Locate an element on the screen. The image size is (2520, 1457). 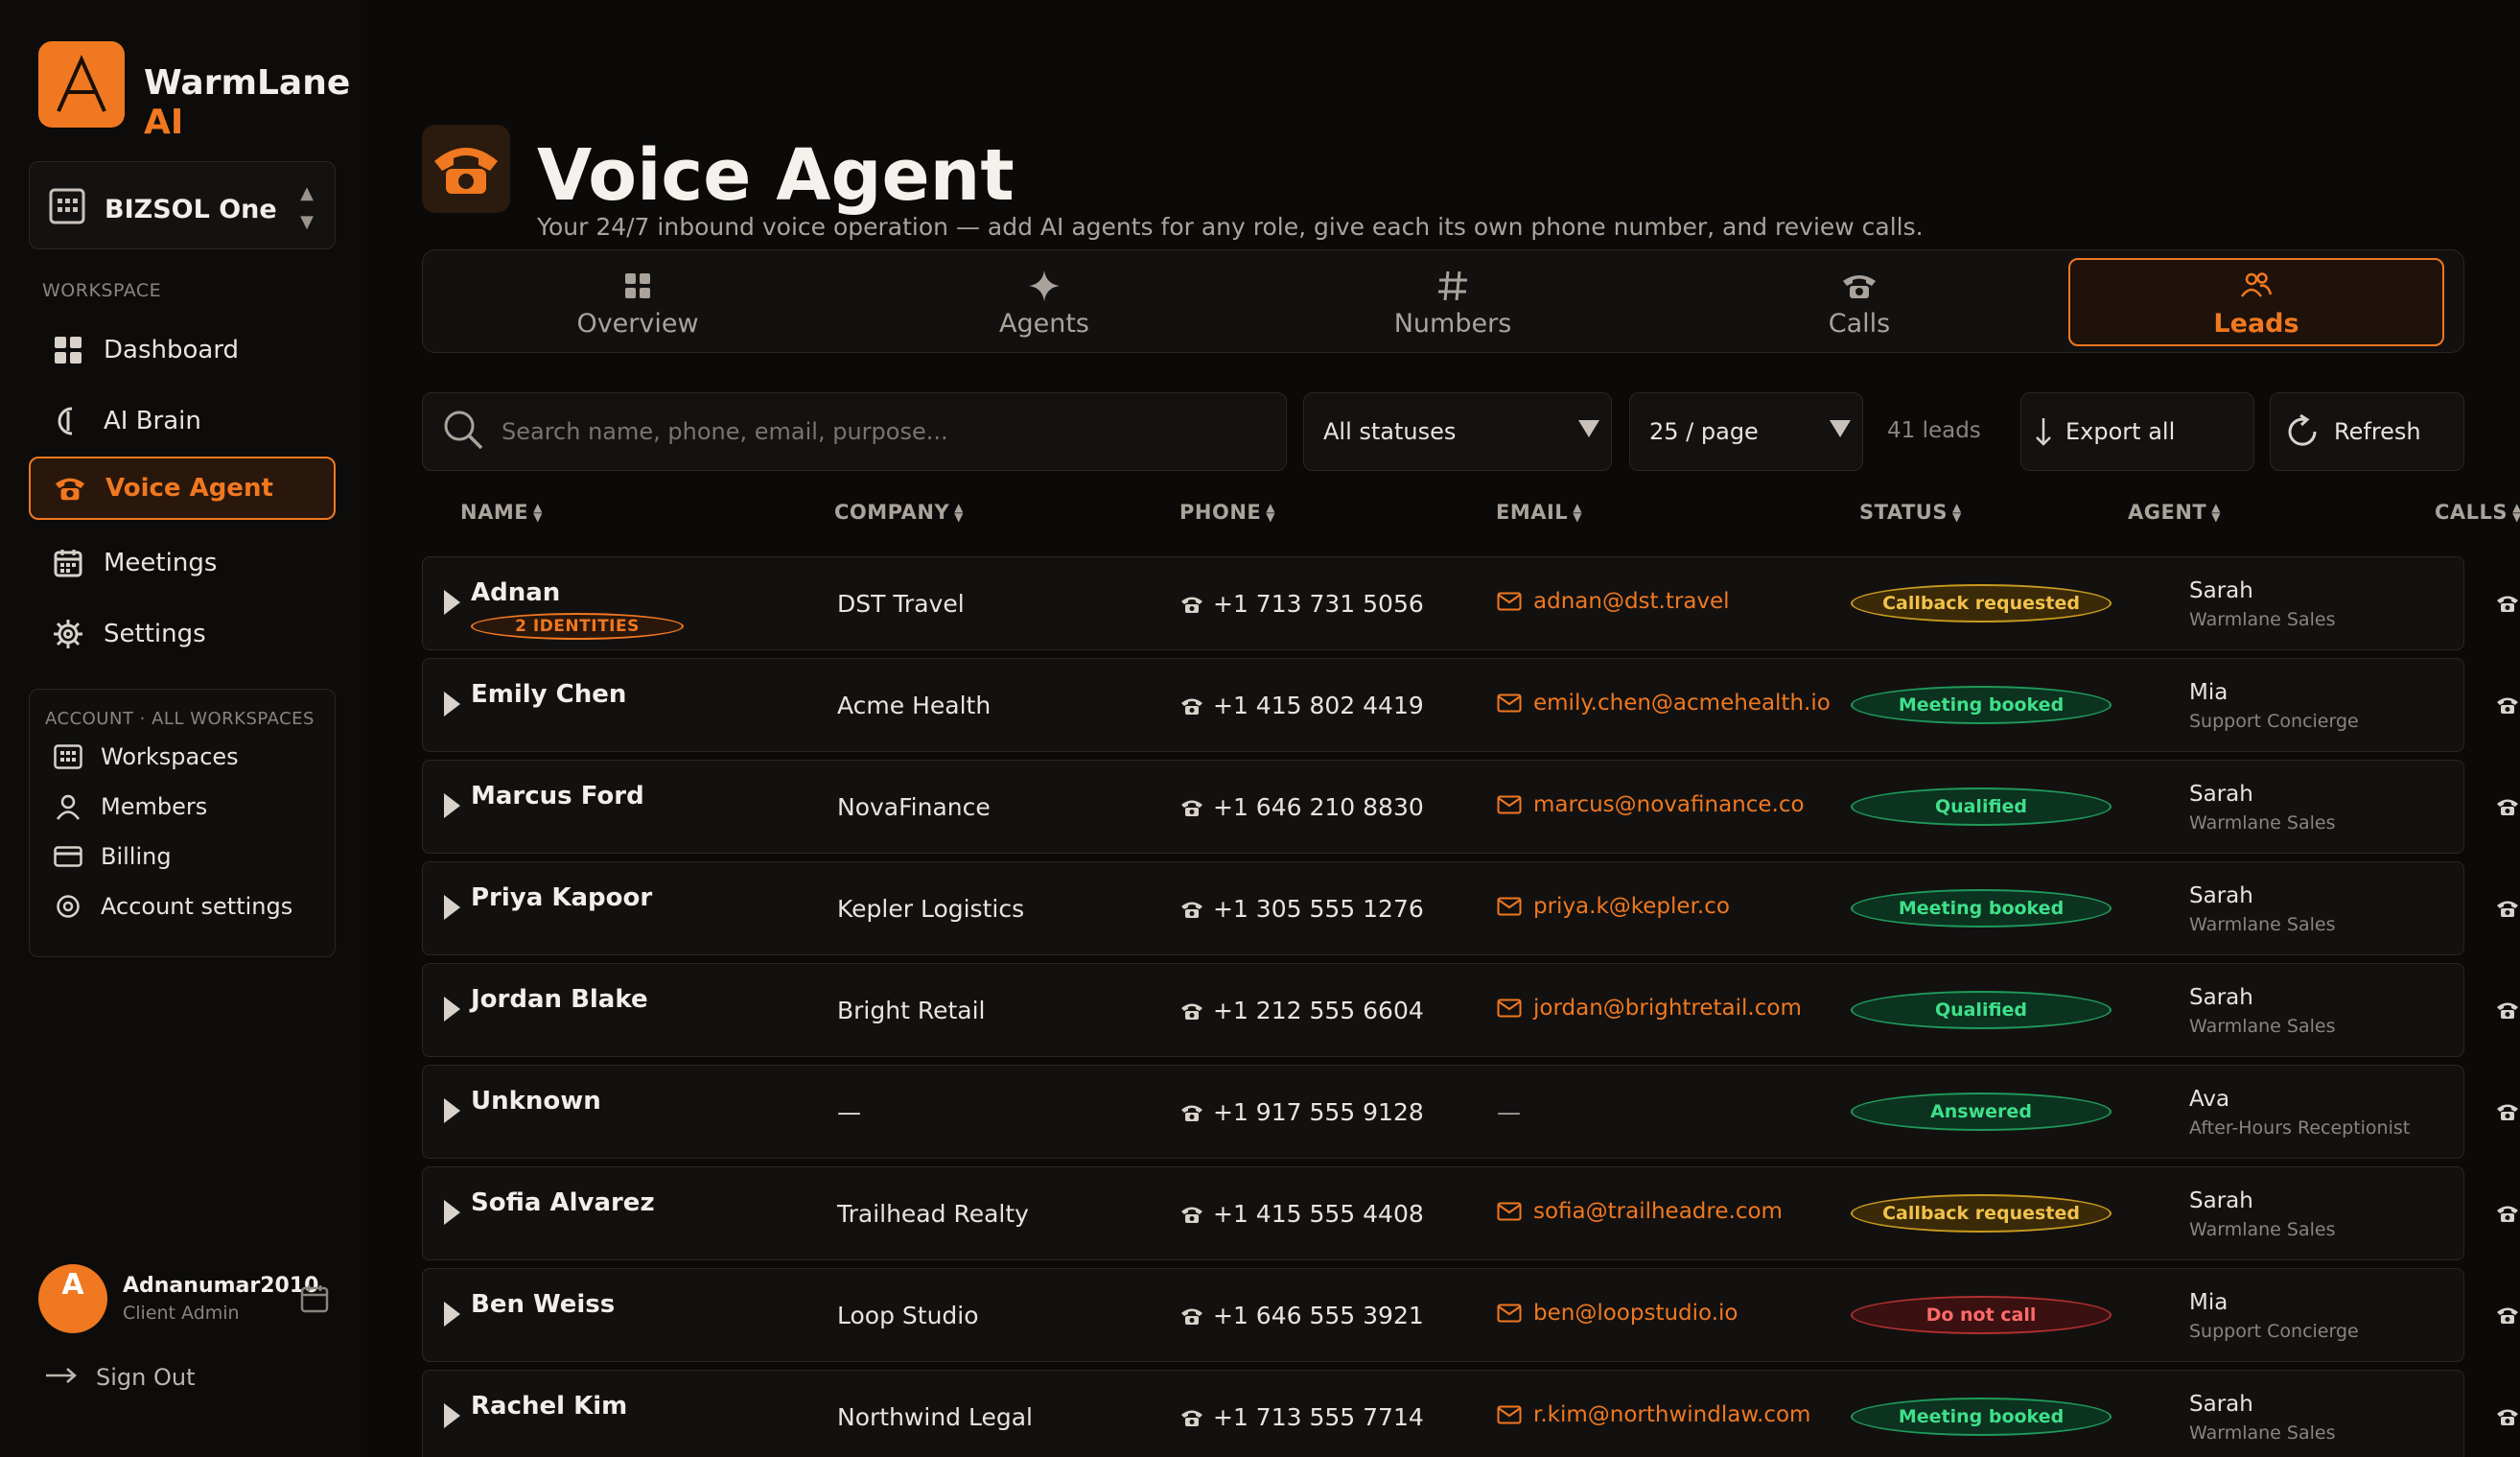
workspace-switcher: BIZSOL One ▲ ▼ is located at coordinates (182, 205).